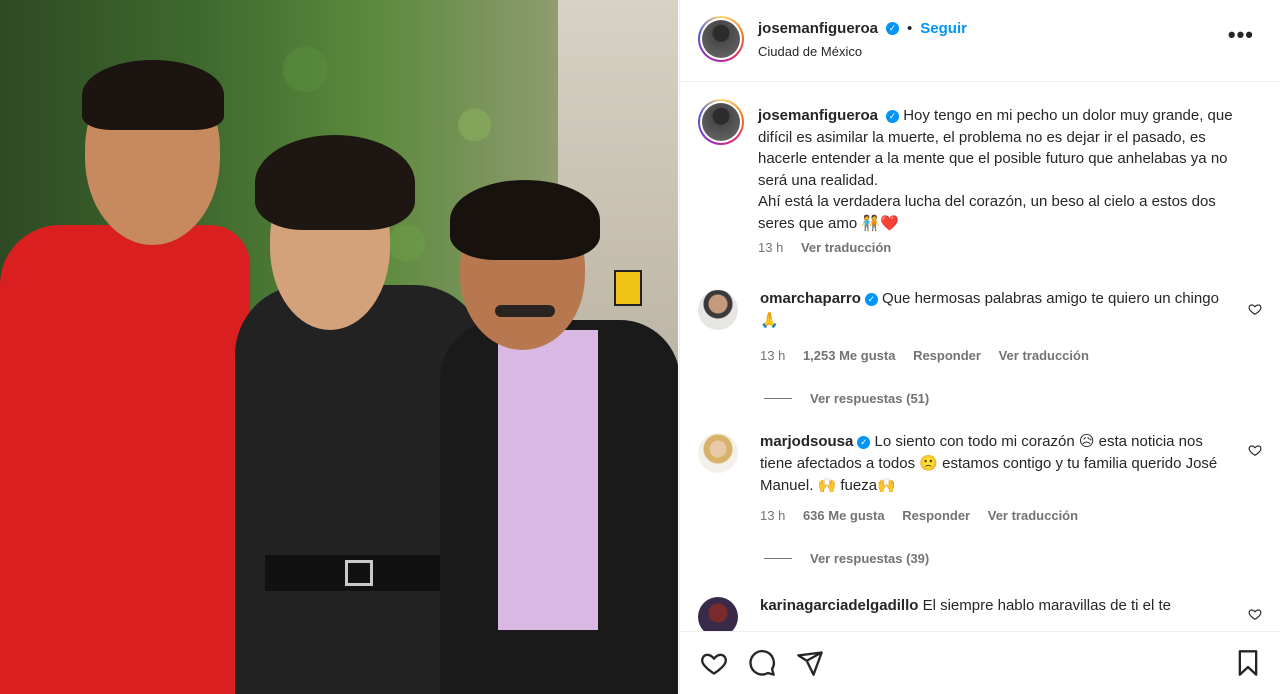 This screenshot has height=694, width=1280. Describe the element at coordinates (810, 298) in the screenshot. I see `comment-username: omarchaparro` at that location.